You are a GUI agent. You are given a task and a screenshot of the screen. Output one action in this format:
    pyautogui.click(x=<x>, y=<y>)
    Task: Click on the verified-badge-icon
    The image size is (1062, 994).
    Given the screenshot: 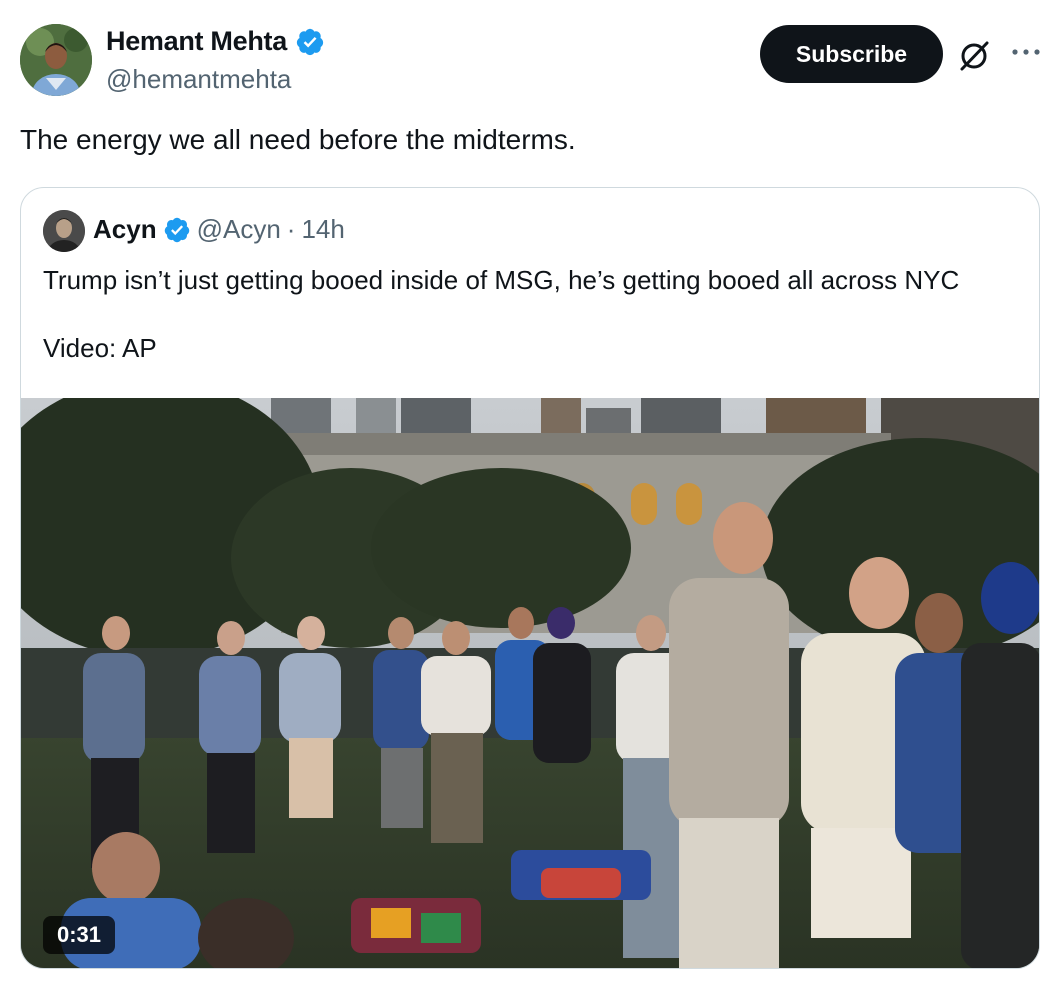 What is the action you would take?
    pyautogui.click(x=310, y=41)
    